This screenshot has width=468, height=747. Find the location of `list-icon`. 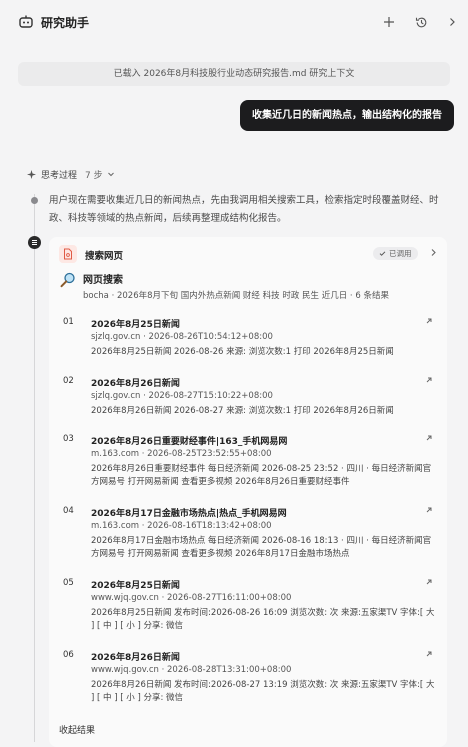

list-icon is located at coordinates (34, 242).